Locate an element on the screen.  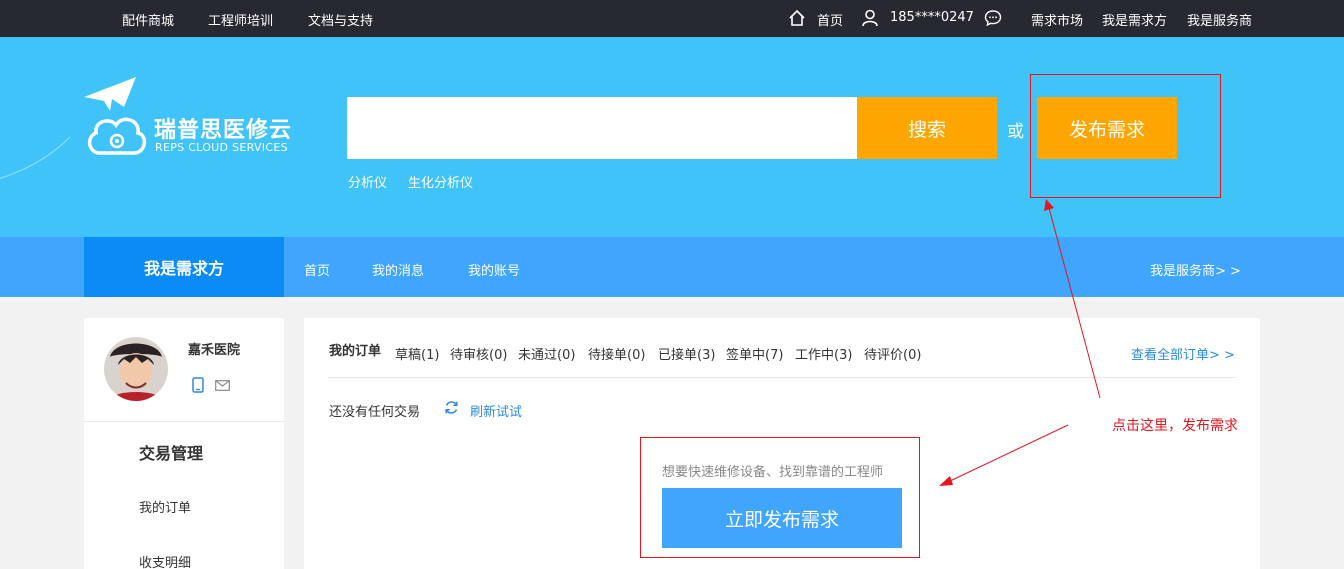
nav-switch-provider: 我是服务商> > is located at coordinates (1195, 269).